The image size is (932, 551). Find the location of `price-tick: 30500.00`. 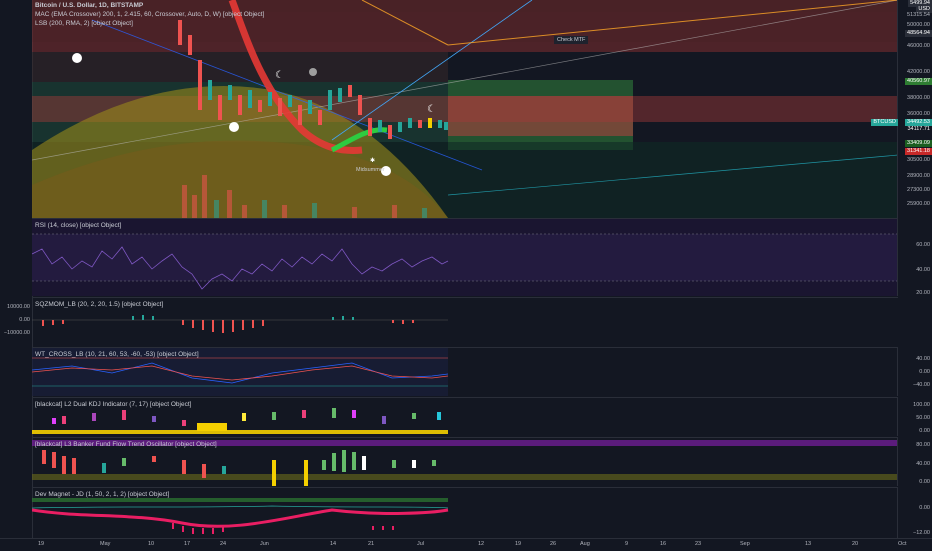

price-tick: 30500.00 is located at coordinates (918, 160).